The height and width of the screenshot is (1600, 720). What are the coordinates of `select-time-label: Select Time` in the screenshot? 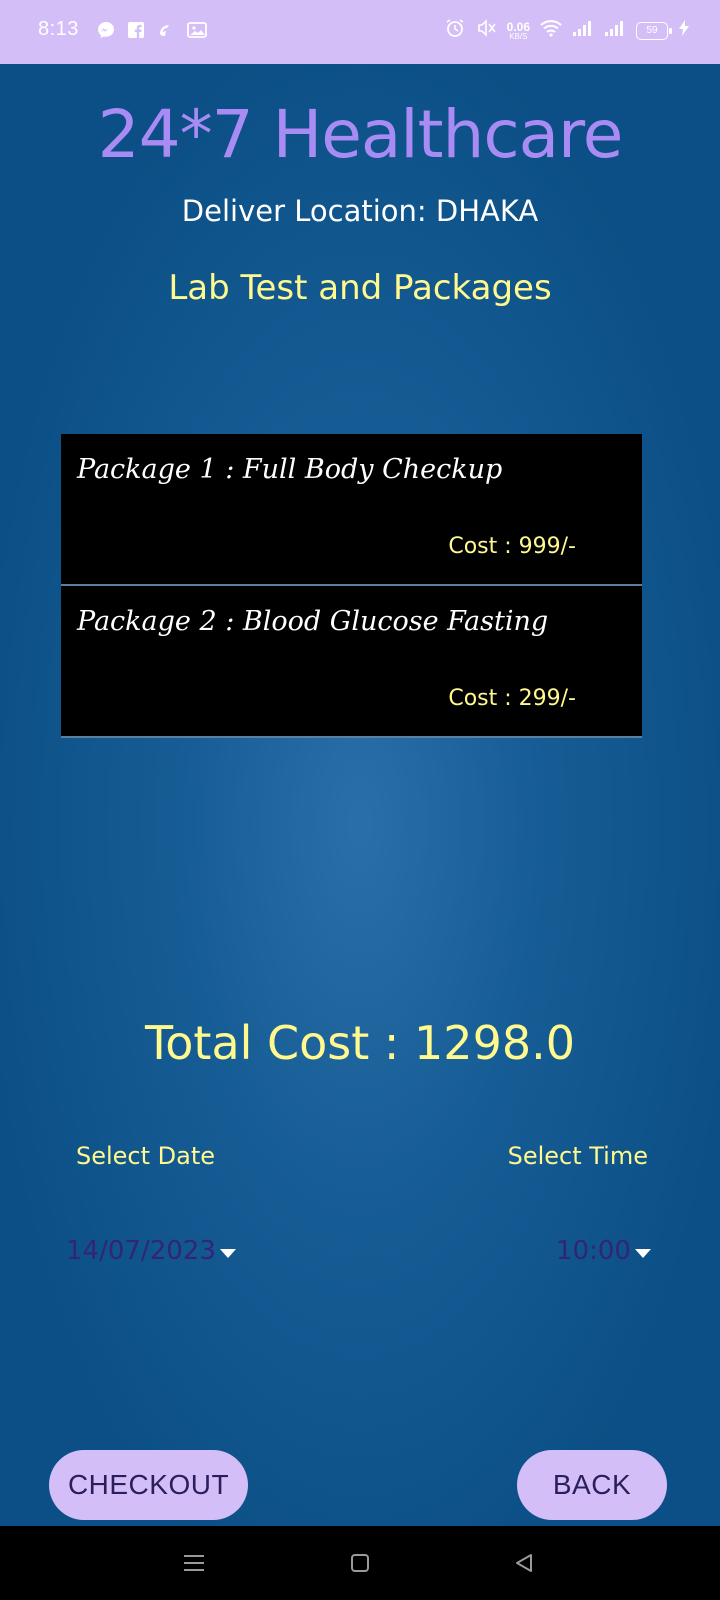 It's located at (577, 1156).